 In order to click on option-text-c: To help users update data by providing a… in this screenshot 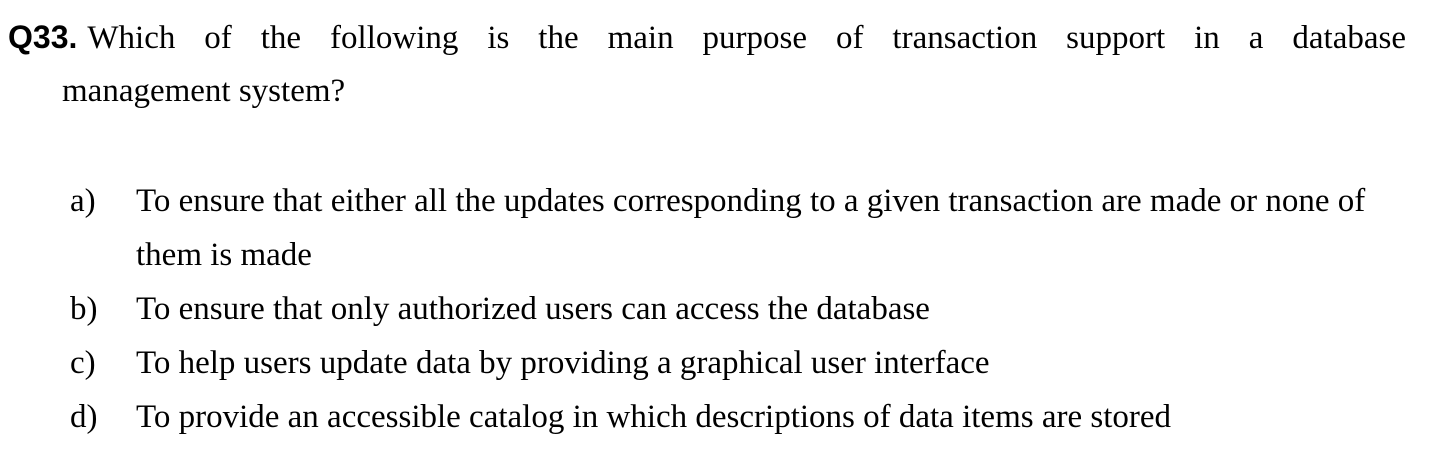, I will do `click(563, 363)`.